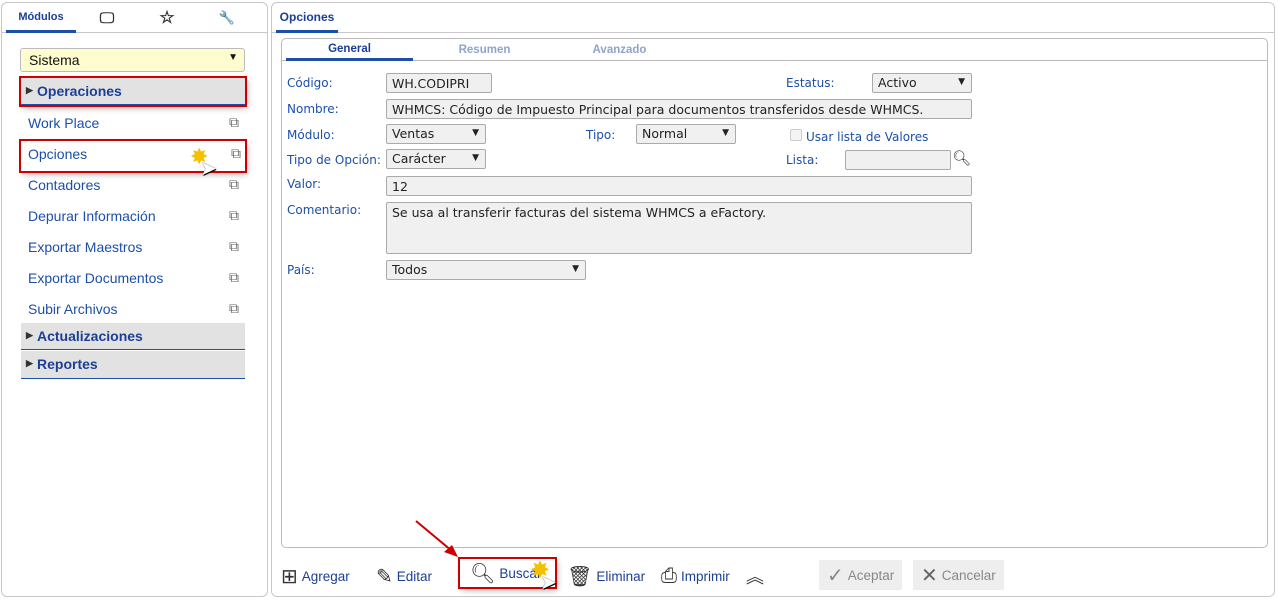  I want to click on imprimir-button: ⎙ Imprimir, so click(695, 576).